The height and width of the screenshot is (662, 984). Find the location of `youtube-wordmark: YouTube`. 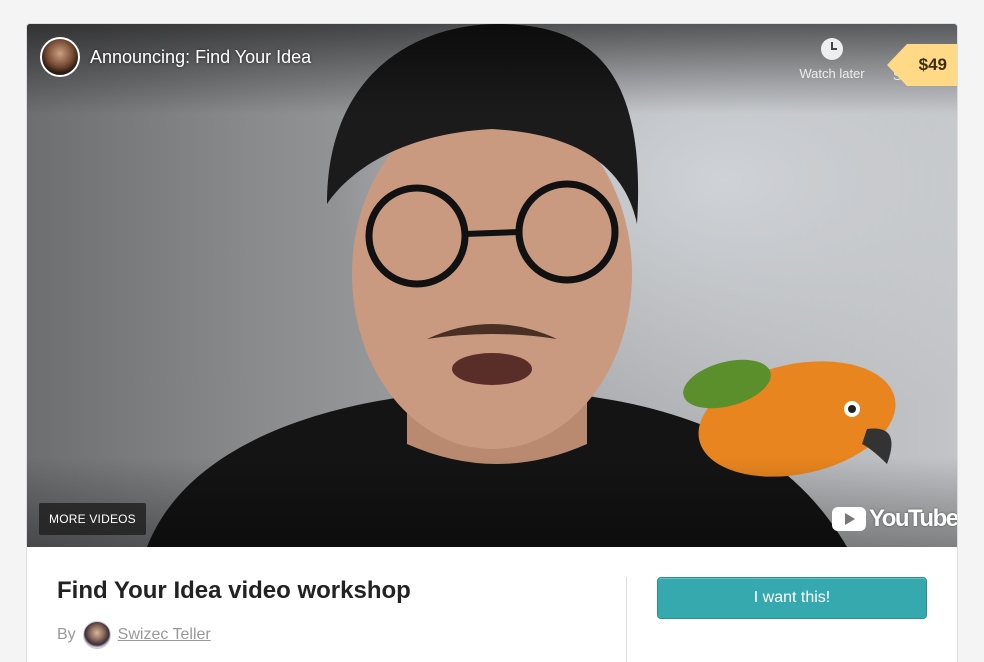

youtube-wordmark: YouTube is located at coordinates (913, 518).